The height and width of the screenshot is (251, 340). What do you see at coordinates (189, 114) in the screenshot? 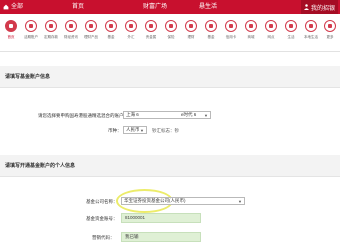
I see `account-select-suffix: e时代 6` at bounding box center [189, 114].